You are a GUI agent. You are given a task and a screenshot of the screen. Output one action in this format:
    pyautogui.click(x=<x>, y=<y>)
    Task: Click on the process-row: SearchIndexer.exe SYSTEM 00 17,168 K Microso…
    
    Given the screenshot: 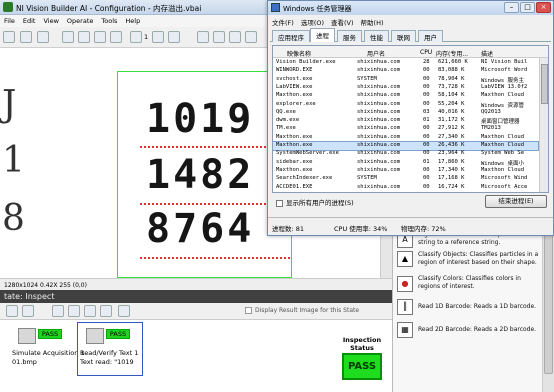 What is the action you would take?
    pyautogui.click(x=405, y=179)
    